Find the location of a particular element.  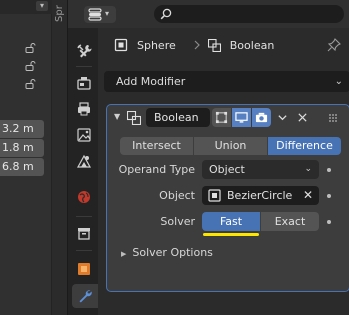

world-tab is located at coordinates (84, 197).